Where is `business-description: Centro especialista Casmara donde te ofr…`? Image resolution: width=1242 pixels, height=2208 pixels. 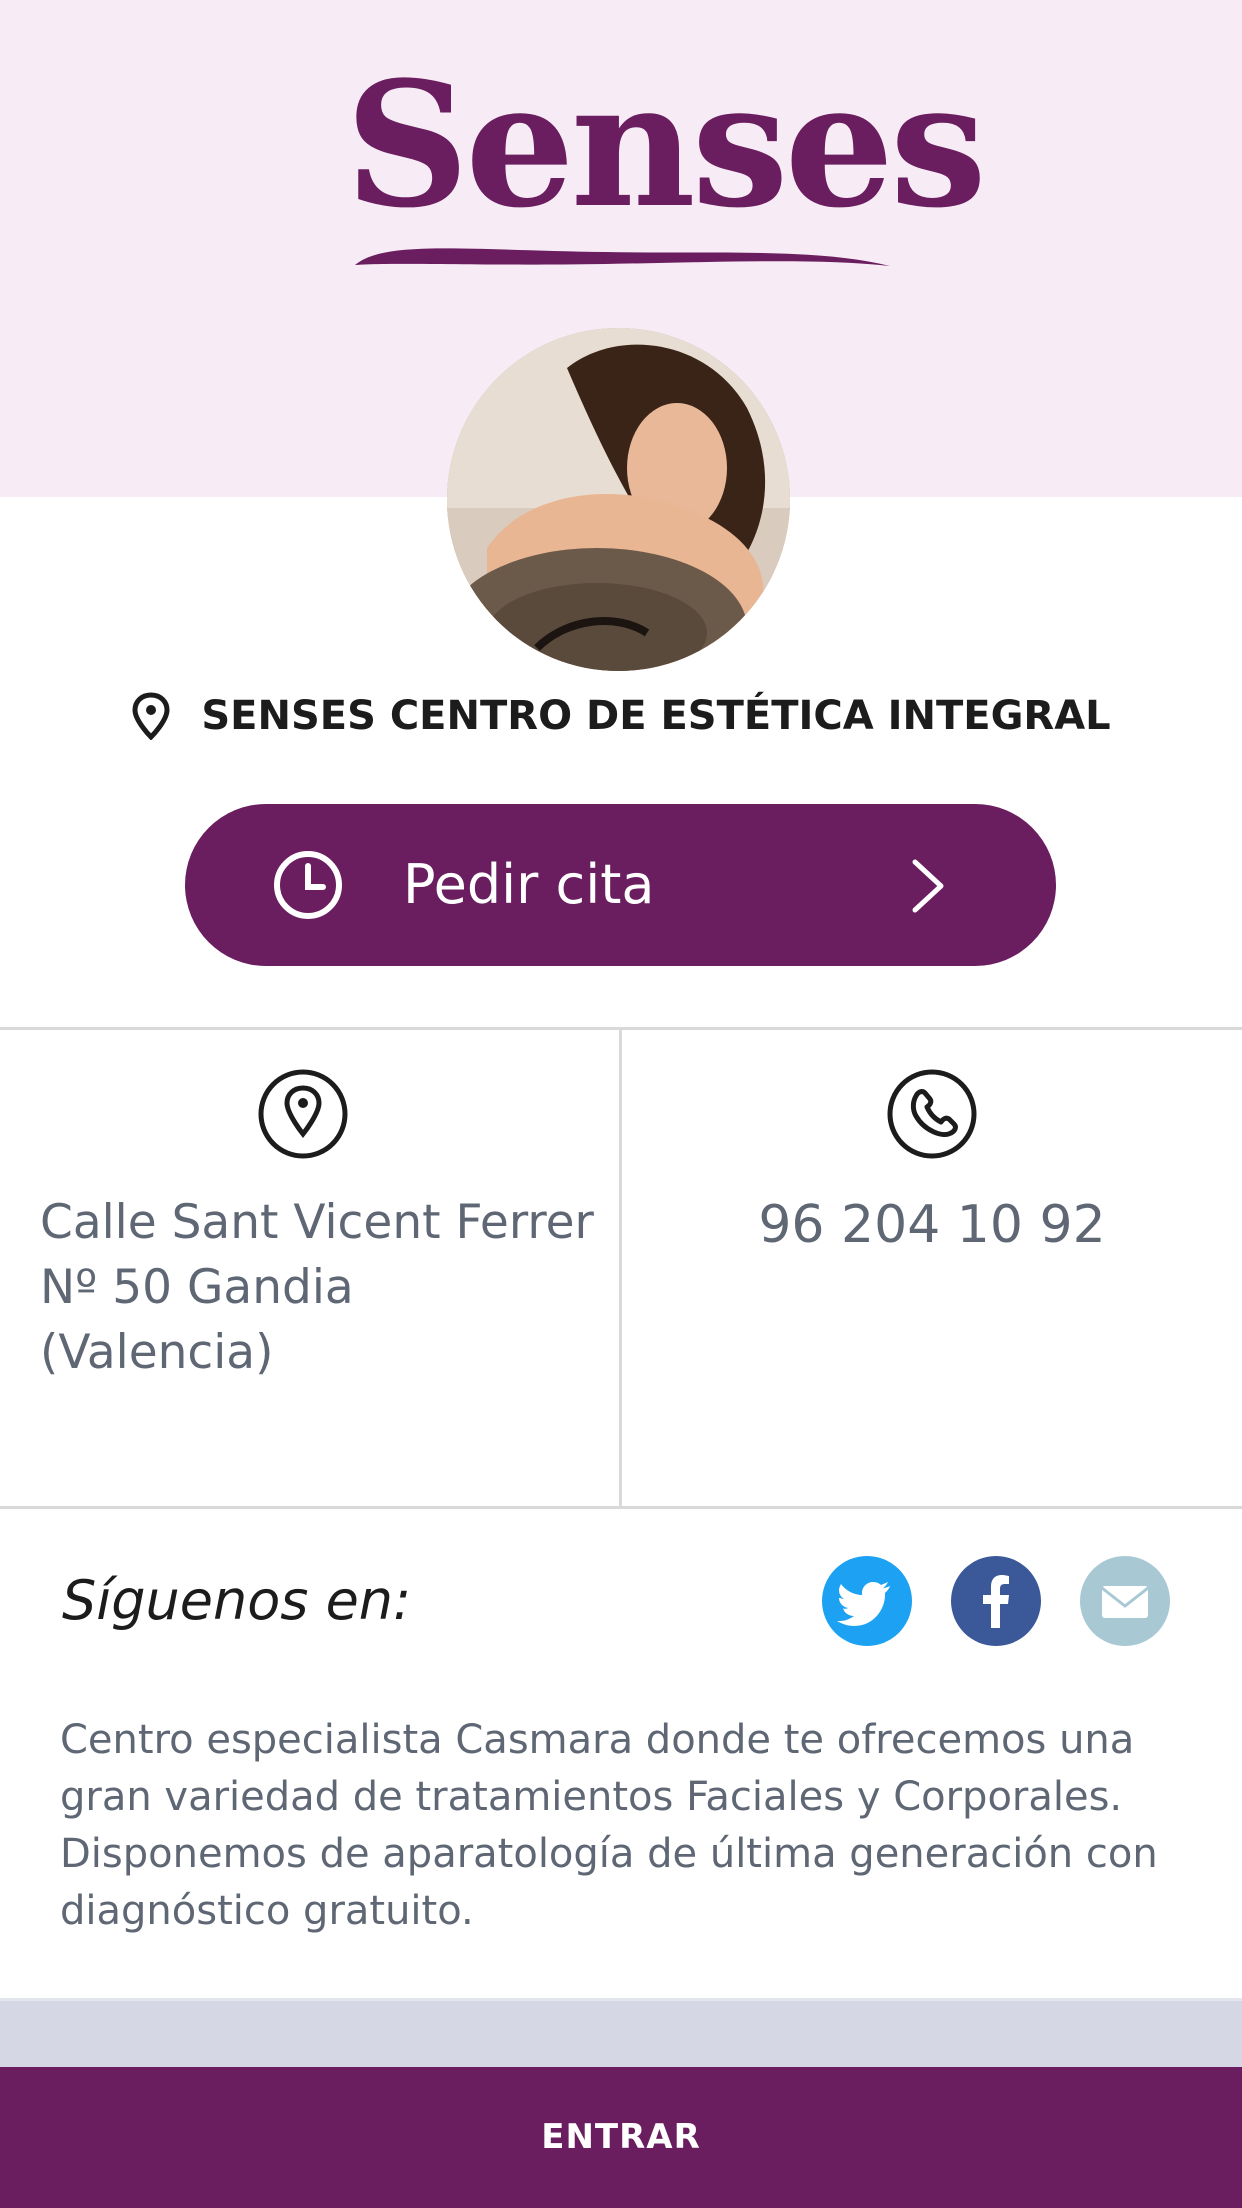 business-description: Centro especialista Casmara donde te ofr… is located at coordinates (609, 1825).